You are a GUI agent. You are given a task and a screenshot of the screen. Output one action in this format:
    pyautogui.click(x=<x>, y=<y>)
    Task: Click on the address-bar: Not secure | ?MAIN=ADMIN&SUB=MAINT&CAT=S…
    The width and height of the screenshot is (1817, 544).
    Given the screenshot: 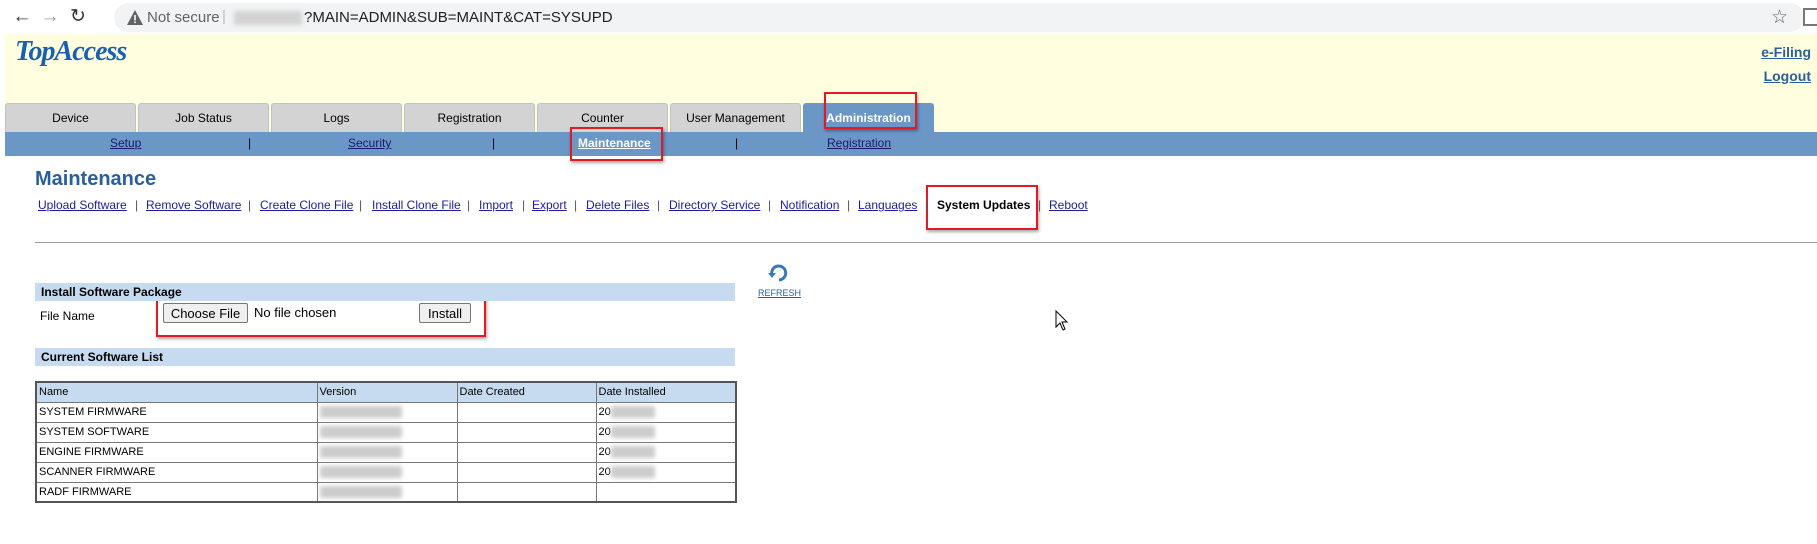 What is the action you would take?
    pyautogui.click(x=959, y=17)
    